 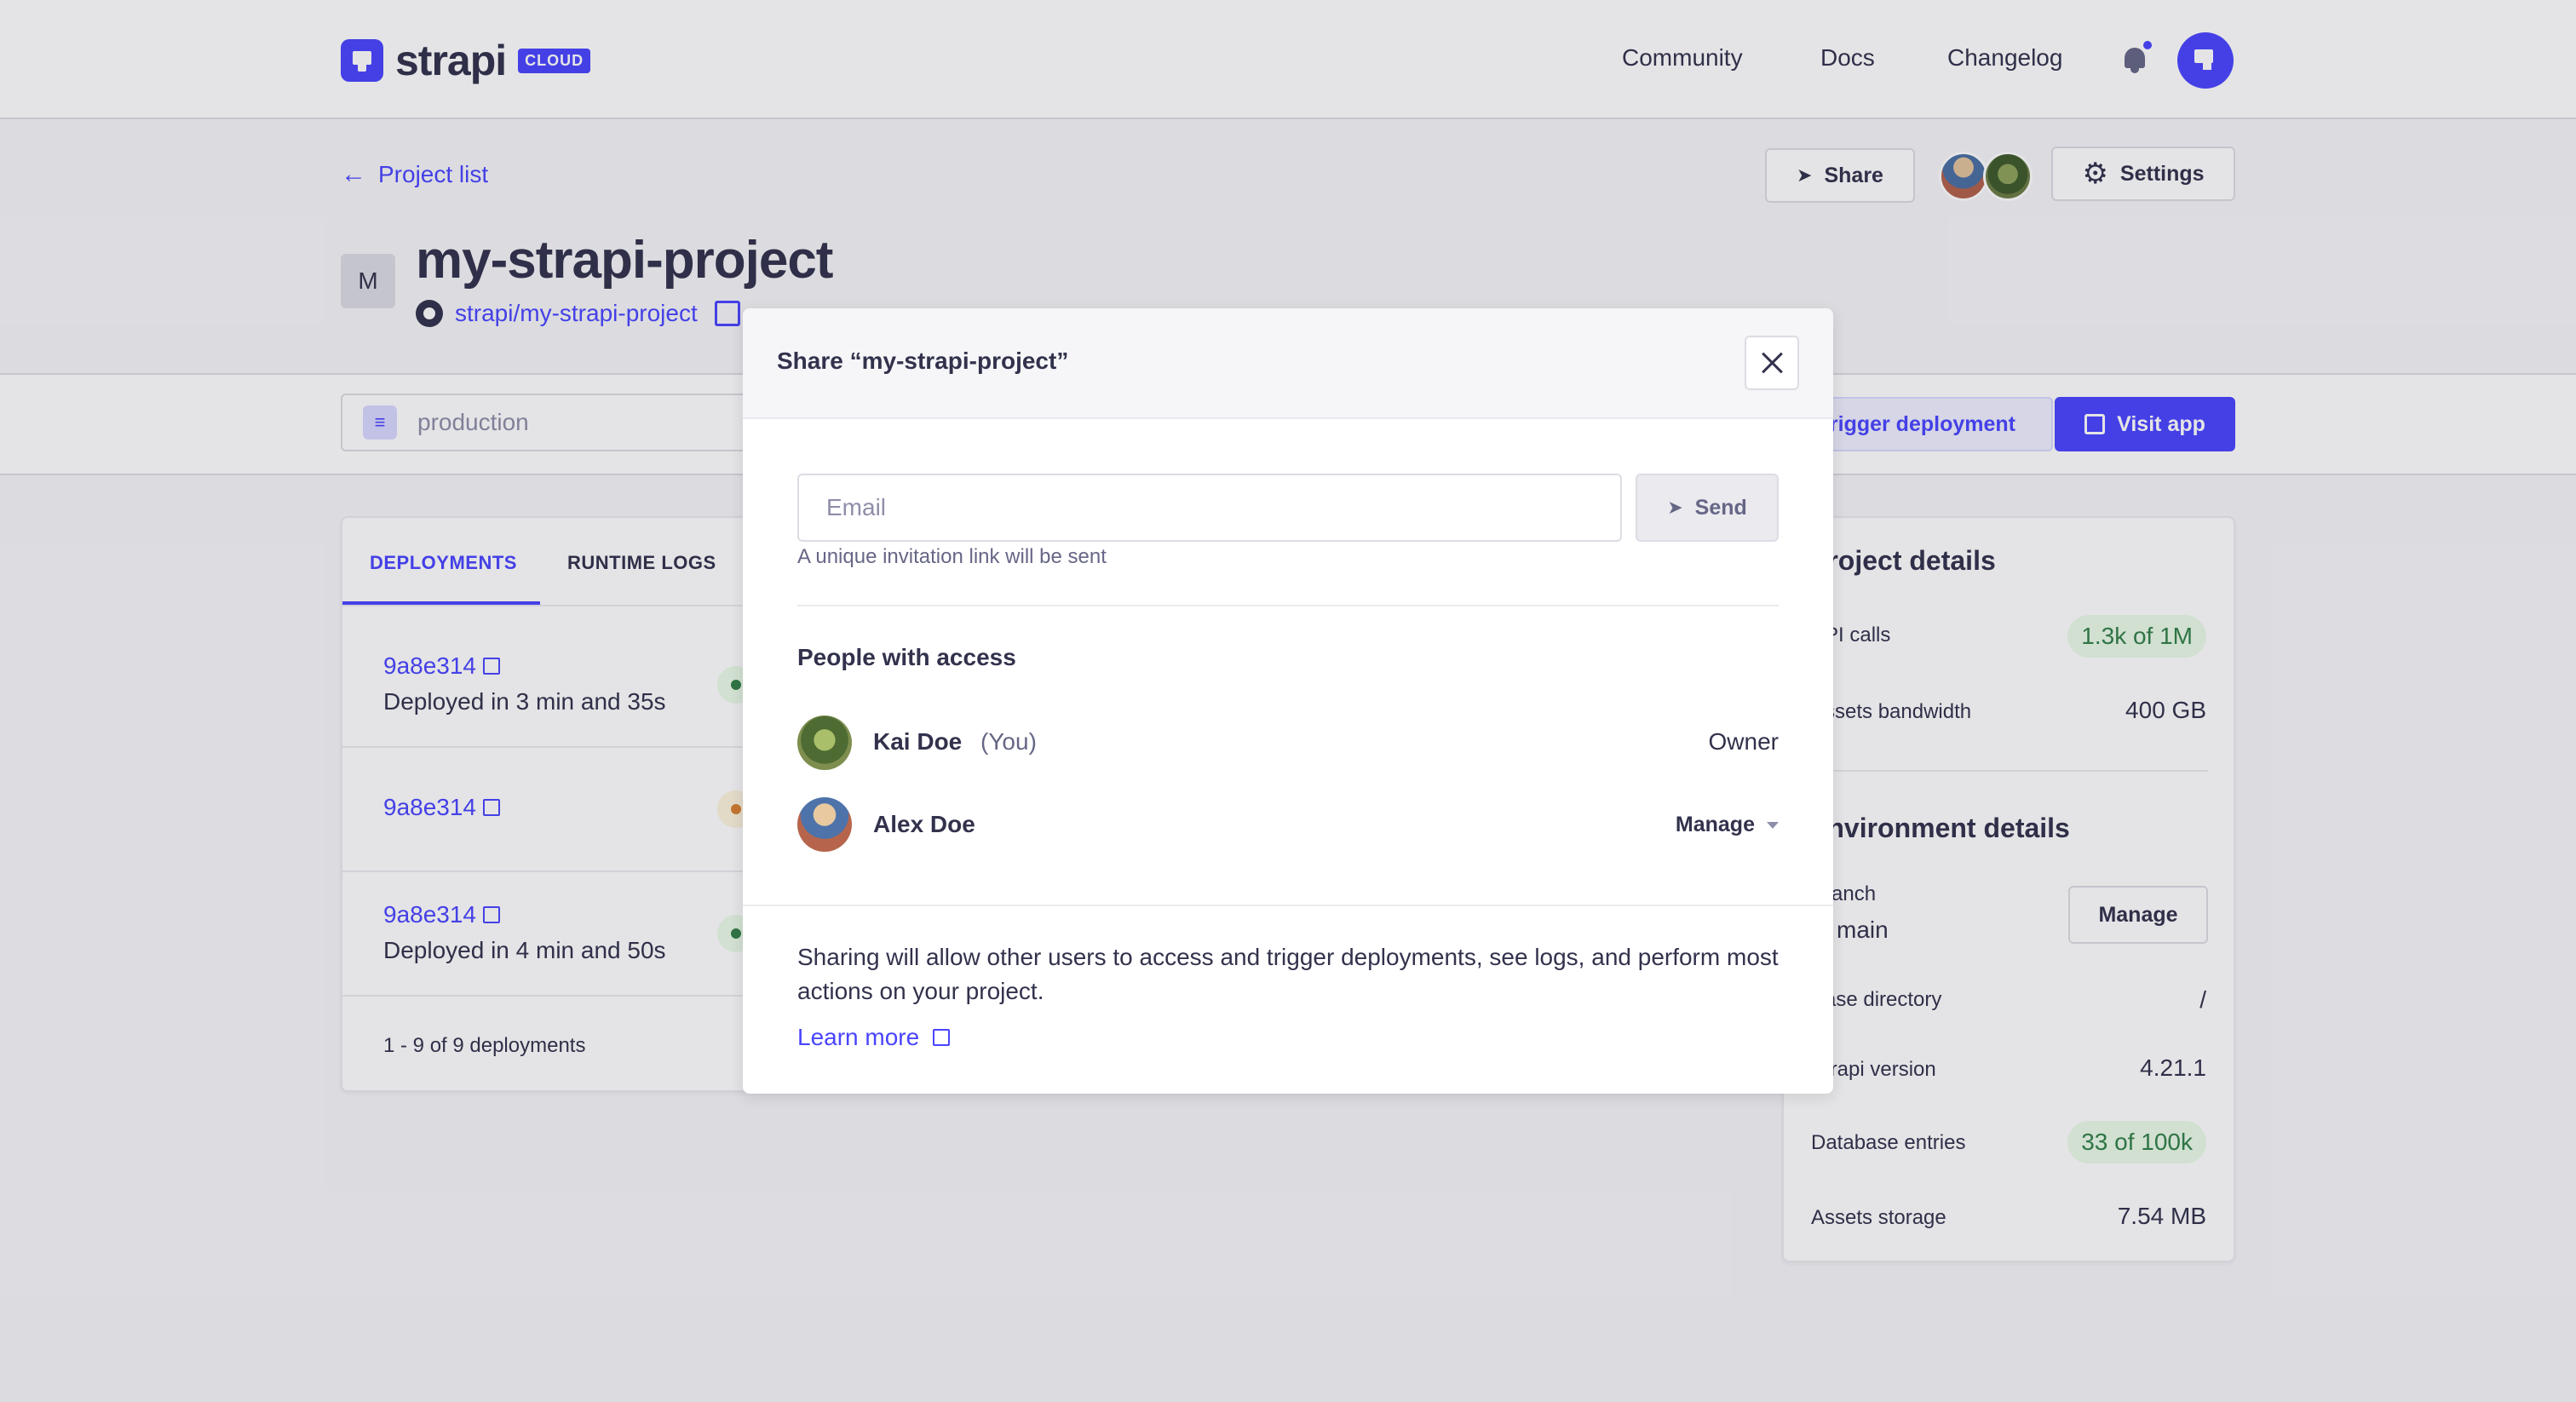 I want to click on close-modal-button, so click(x=1772, y=363).